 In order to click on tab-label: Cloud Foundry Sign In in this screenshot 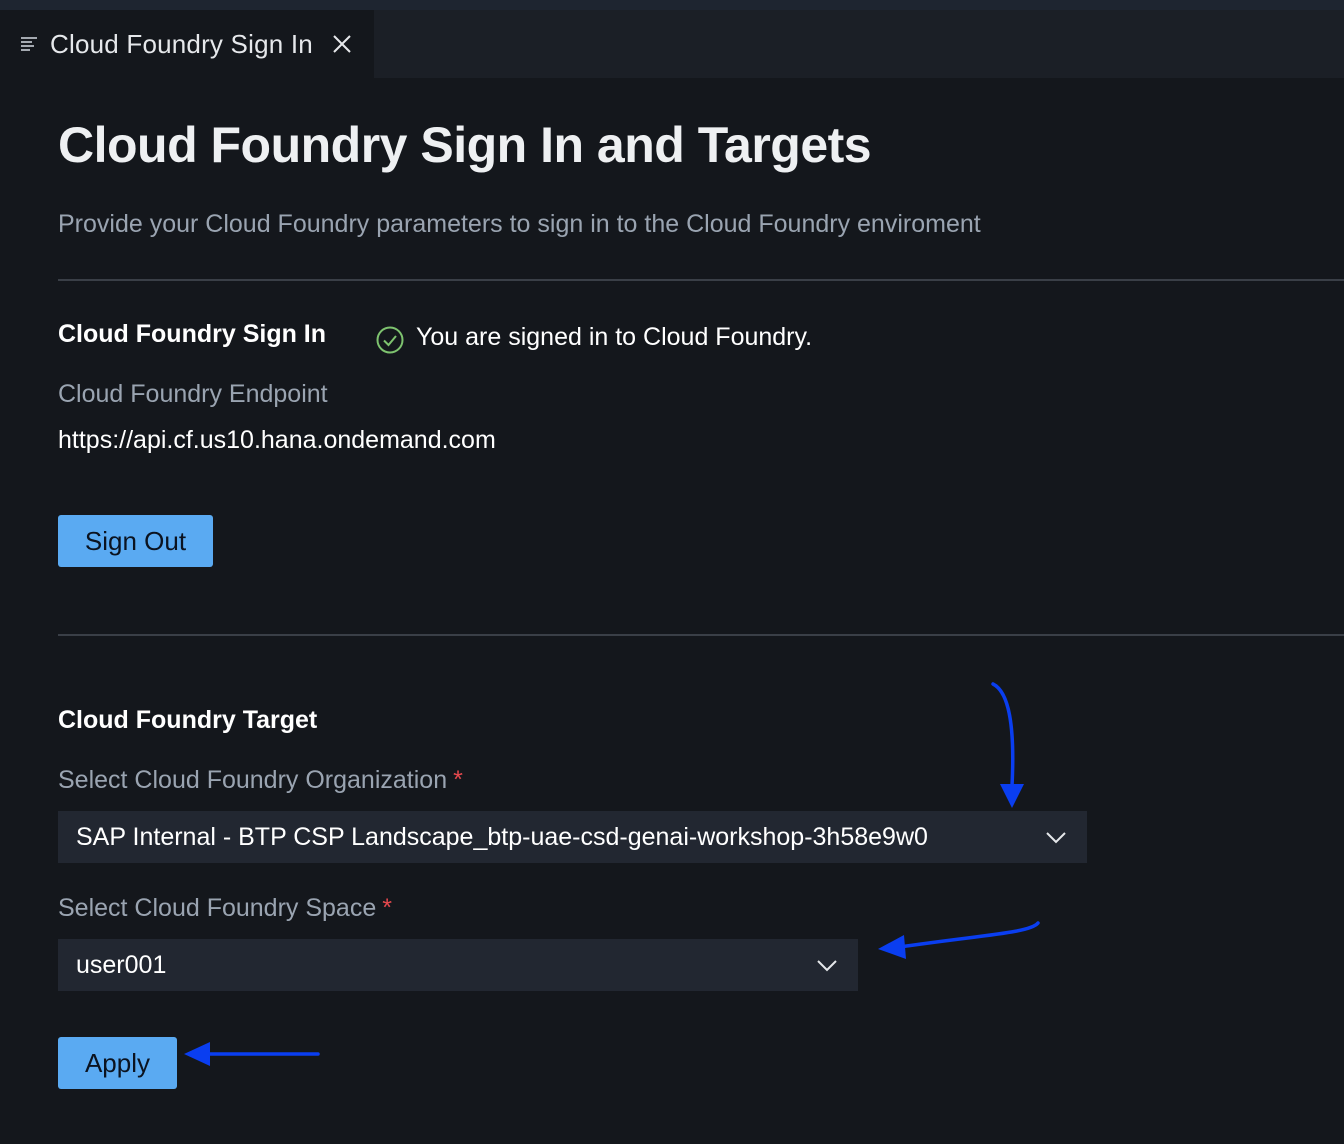, I will do `click(181, 43)`.